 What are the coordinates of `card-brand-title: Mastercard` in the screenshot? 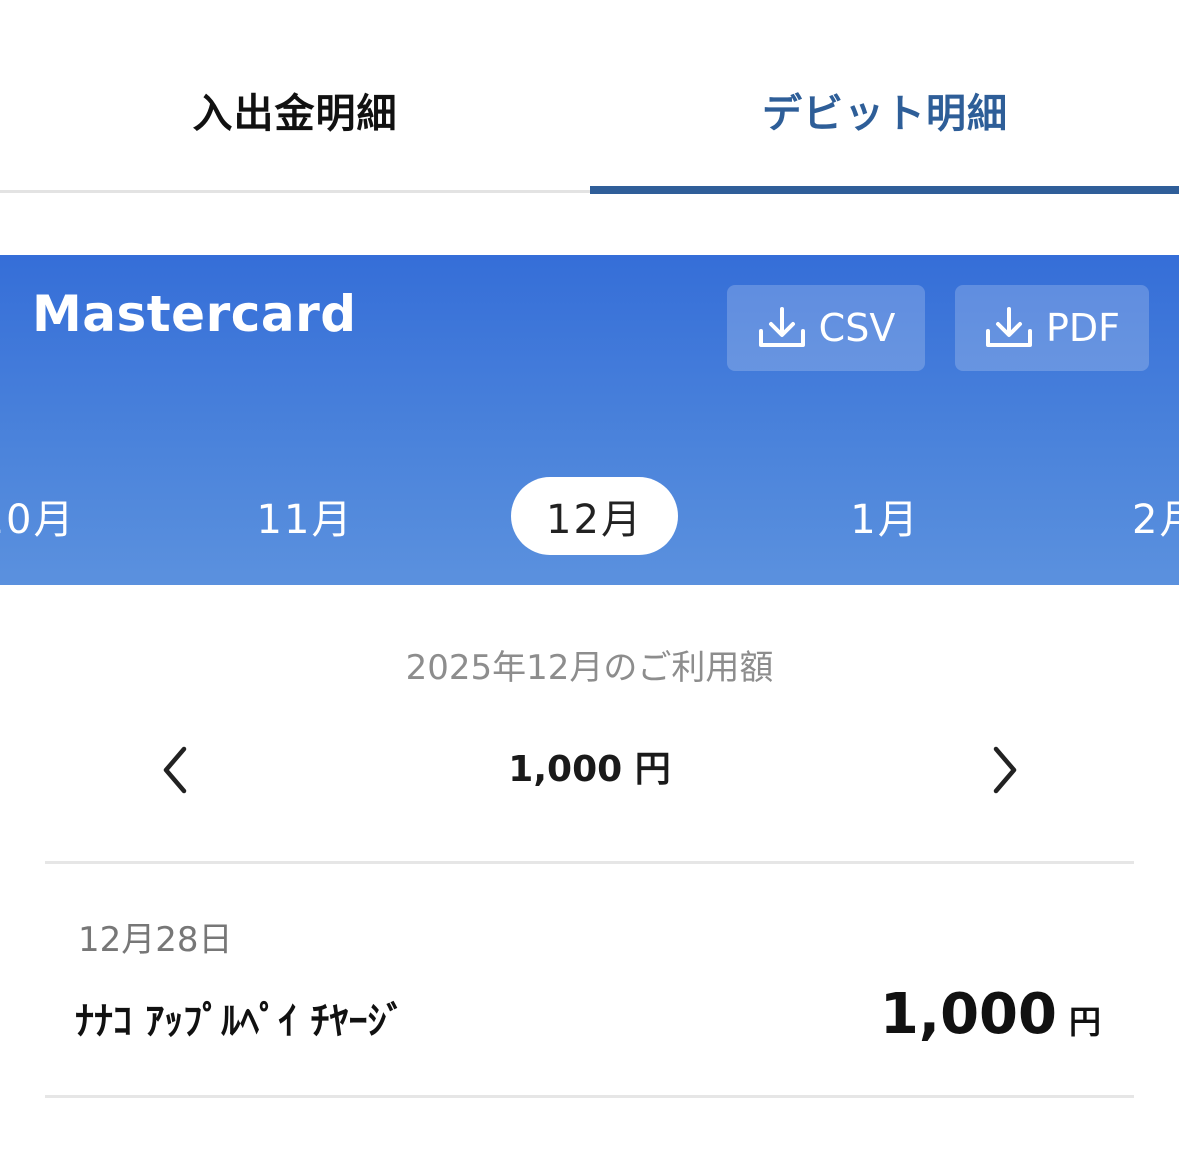 It's located at (194, 314).